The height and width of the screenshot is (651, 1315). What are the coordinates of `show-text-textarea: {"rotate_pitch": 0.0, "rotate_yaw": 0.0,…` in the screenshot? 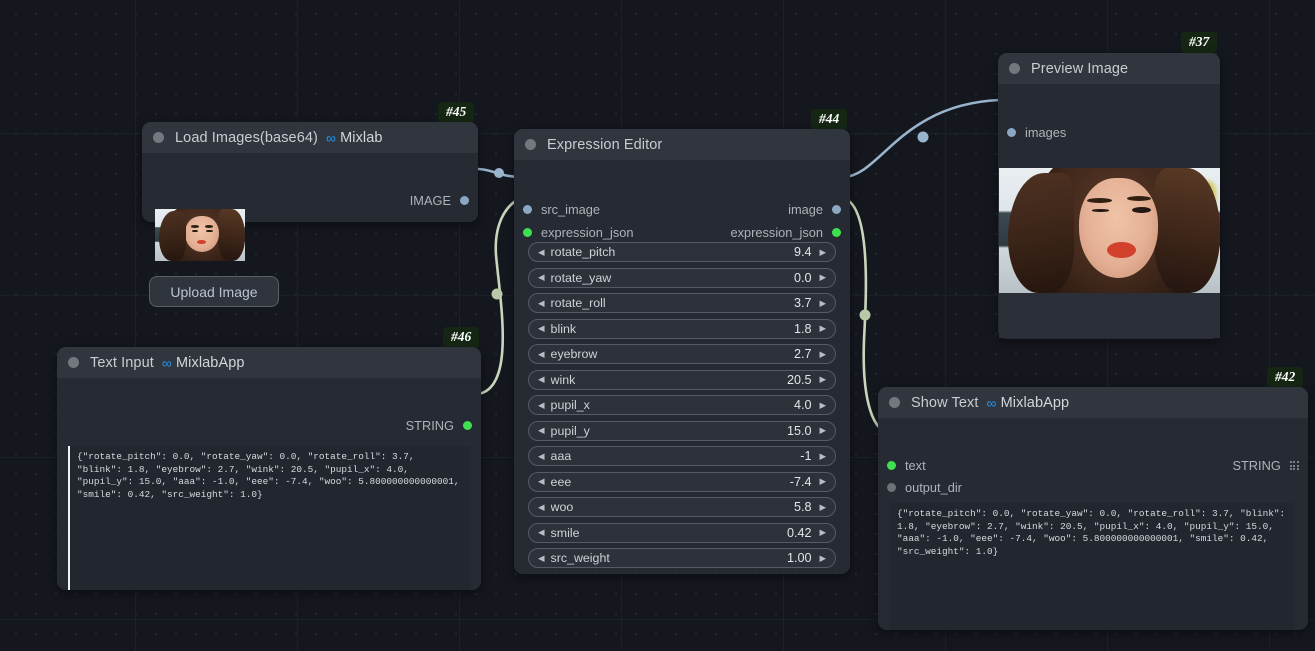 It's located at (1092, 566).